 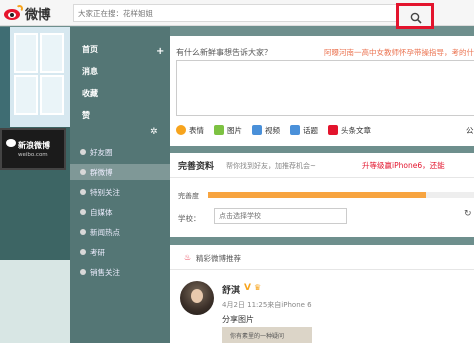 What do you see at coordinates (295, 130) in the screenshot?
I see `topic-icon` at bounding box center [295, 130].